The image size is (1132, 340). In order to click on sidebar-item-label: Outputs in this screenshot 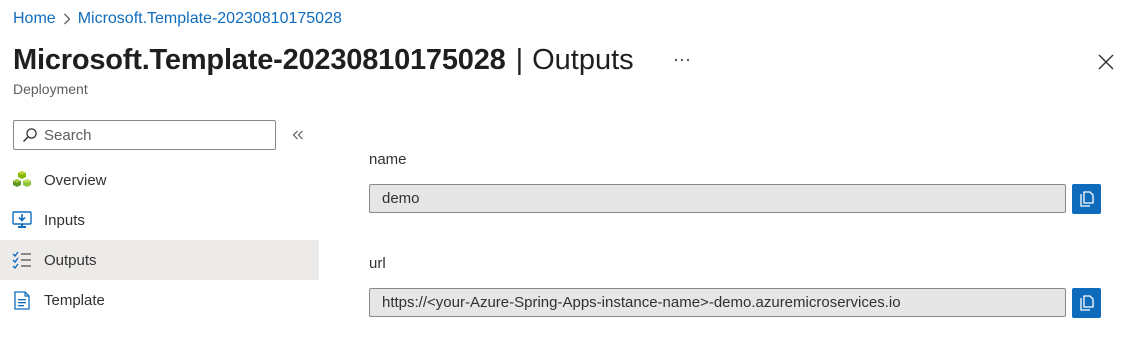, I will do `click(70, 260)`.